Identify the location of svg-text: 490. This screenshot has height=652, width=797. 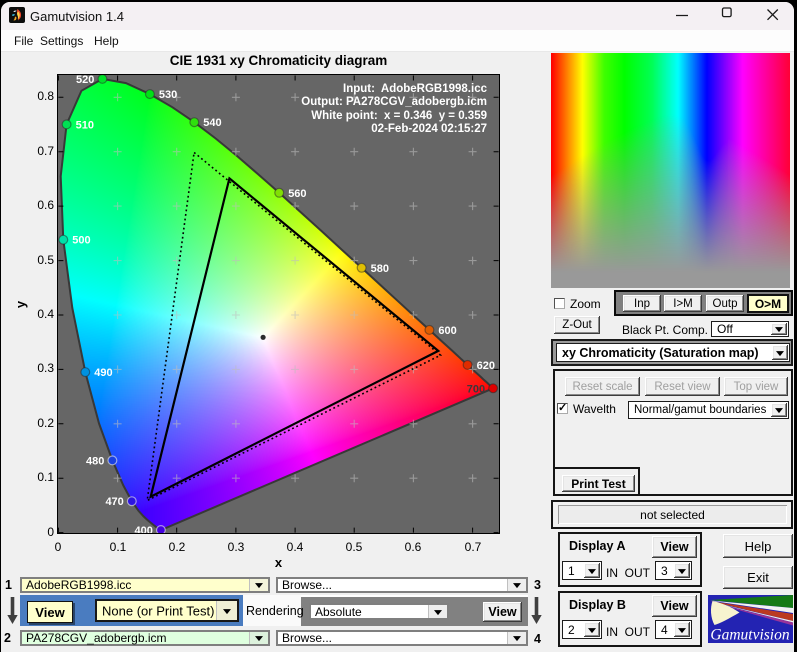
(103, 373).